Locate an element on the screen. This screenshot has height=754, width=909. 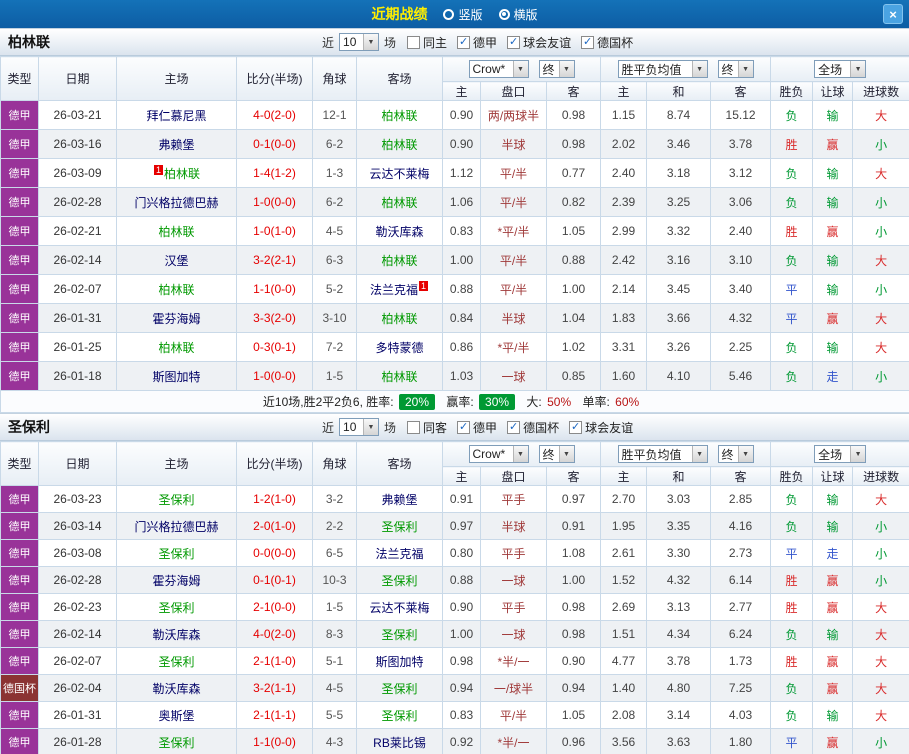
away-team-cell: 法兰克福 1 is located at coordinates (399, 289).